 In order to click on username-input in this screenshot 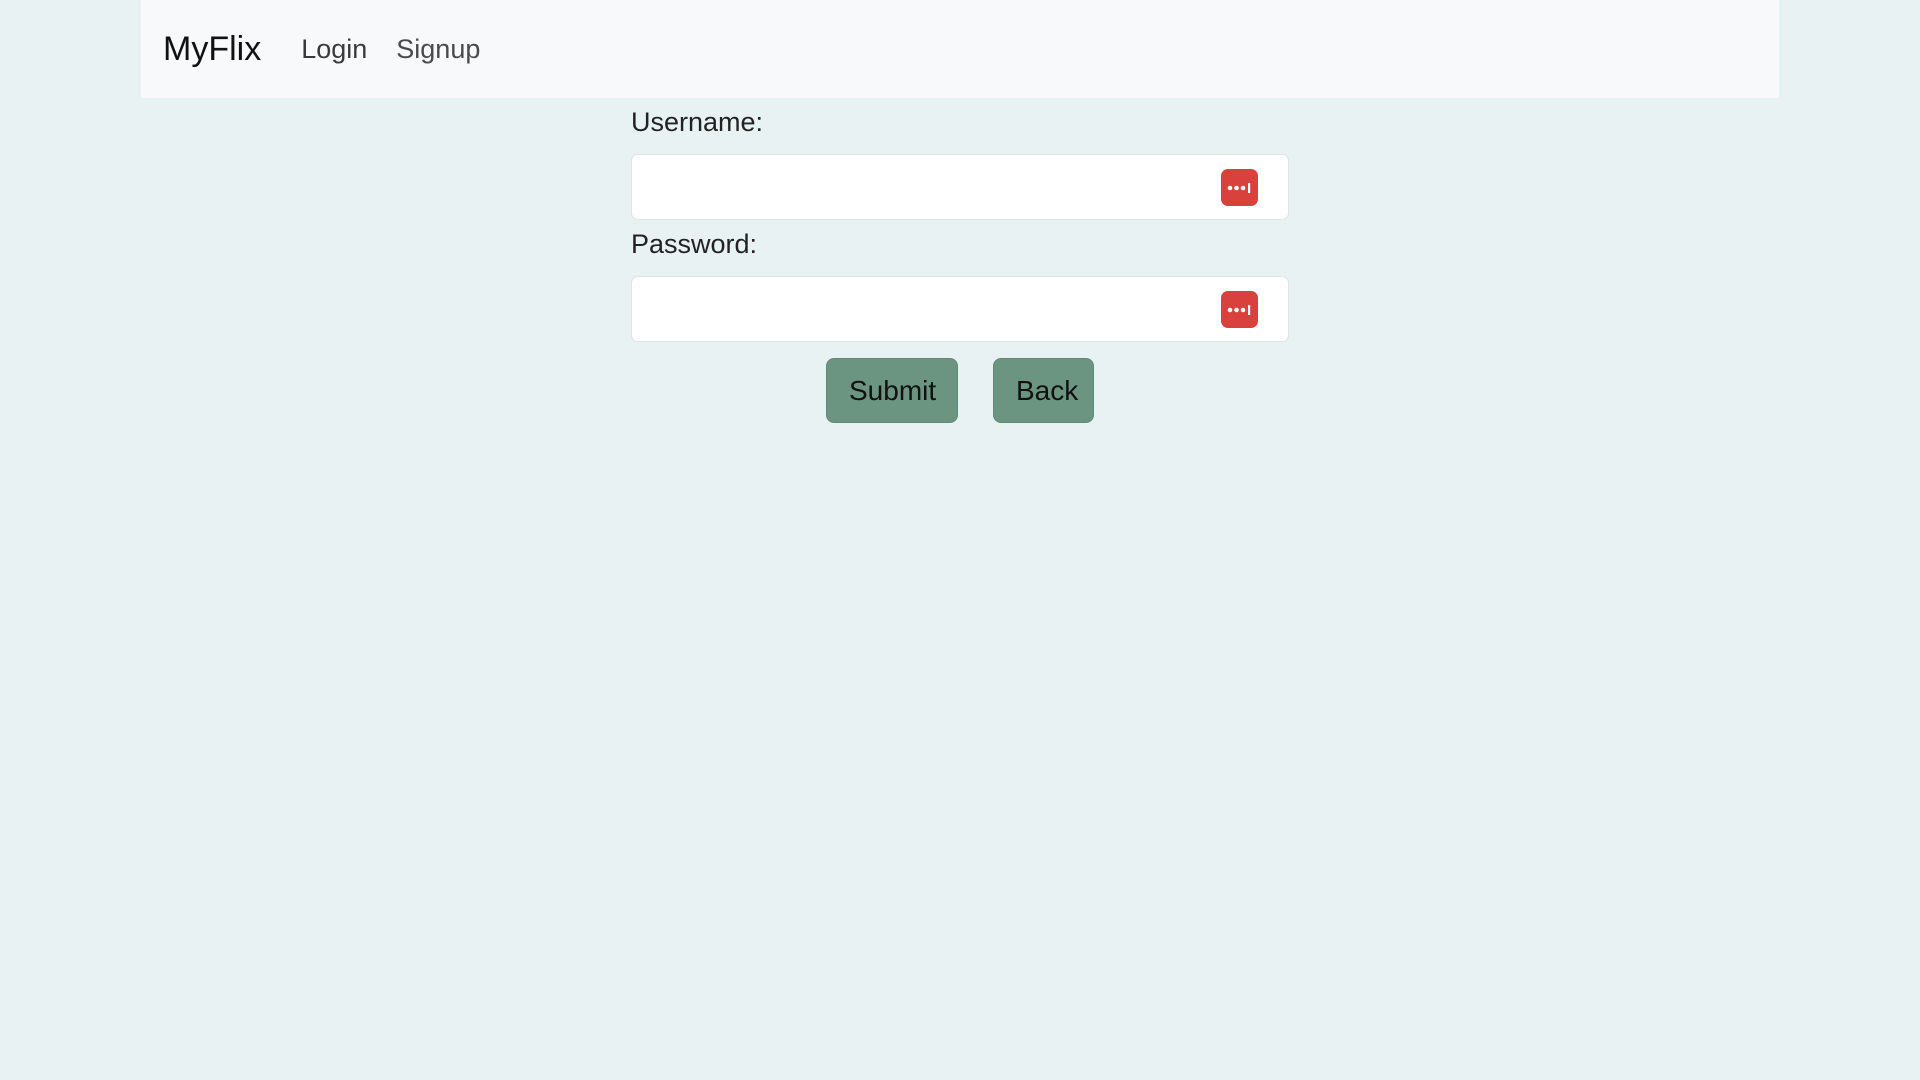, I will do `click(960, 187)`.